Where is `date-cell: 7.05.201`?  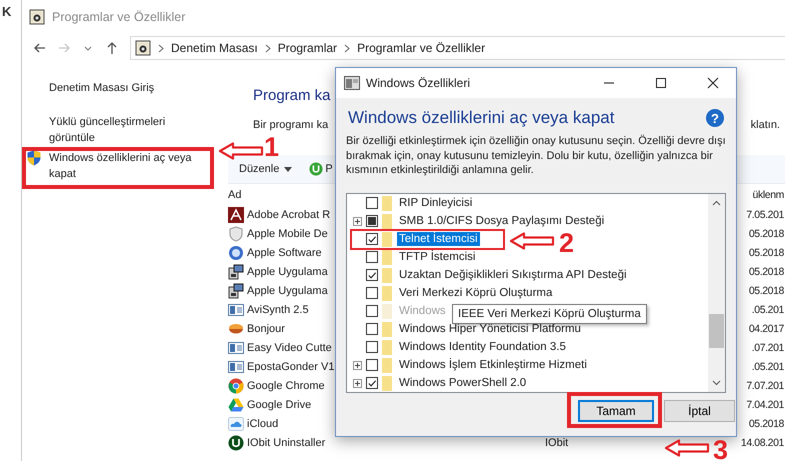 date-cell: 7.05.201 is located at coordinates (765, 214).